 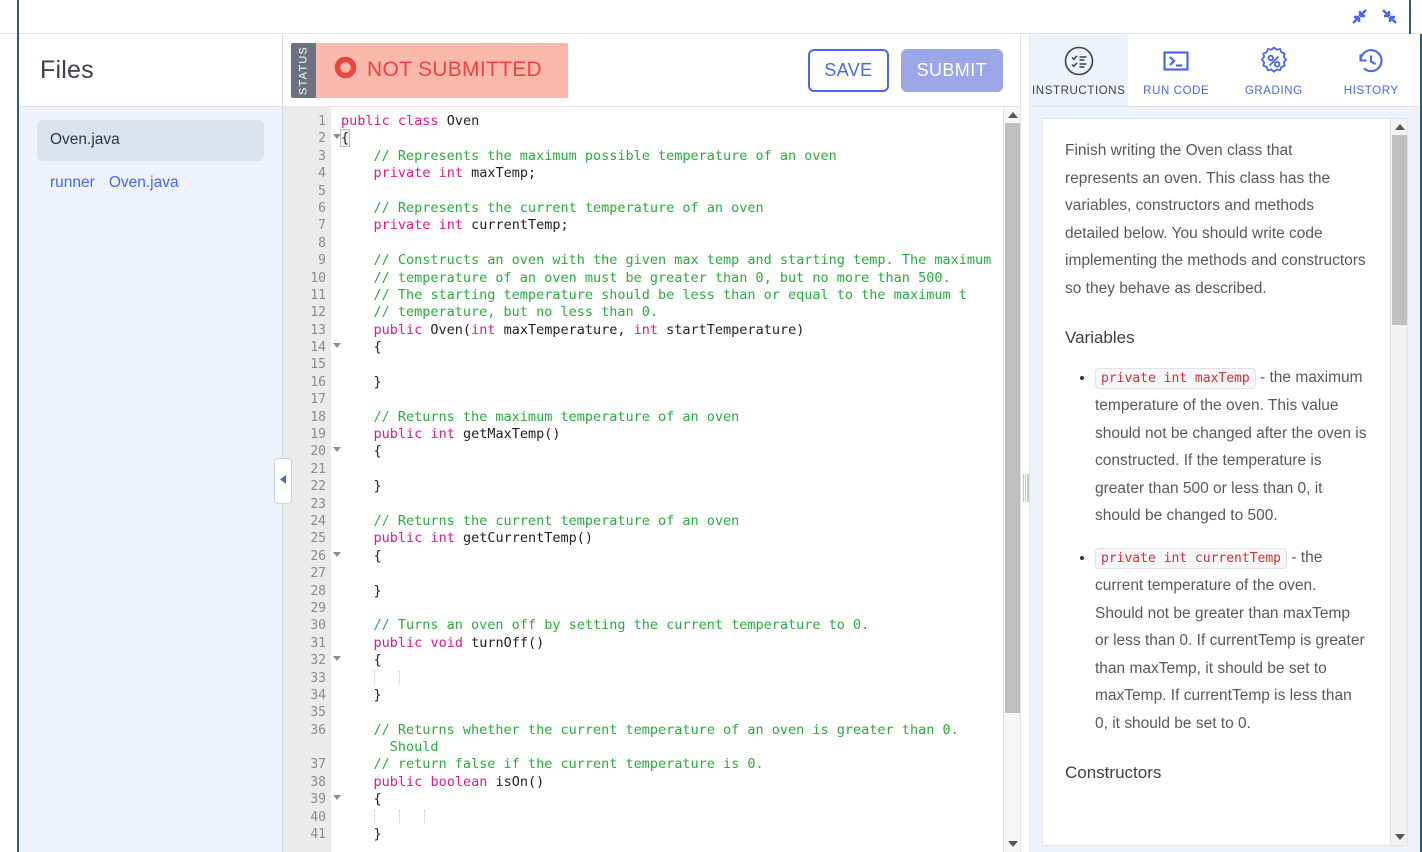 I want to click on line-number: 5, so click(x=322, y=191).